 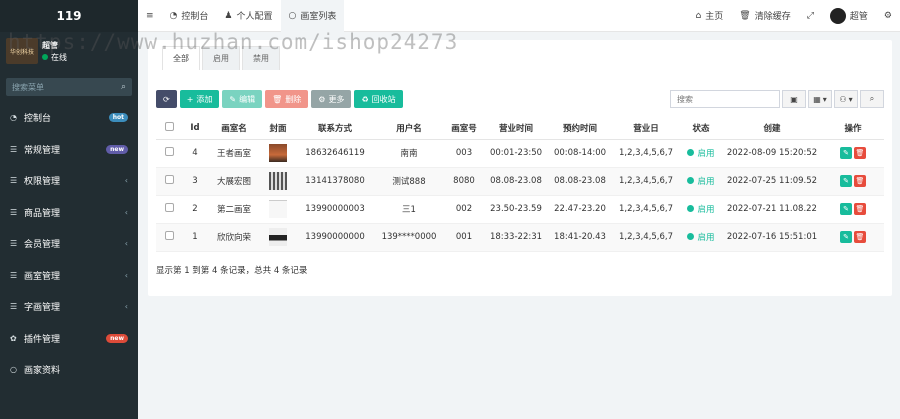 What do you see at coordinates (335, 128) in the screenshot?
I see `column-header: 联系方式` at bounding box center [335, 128].